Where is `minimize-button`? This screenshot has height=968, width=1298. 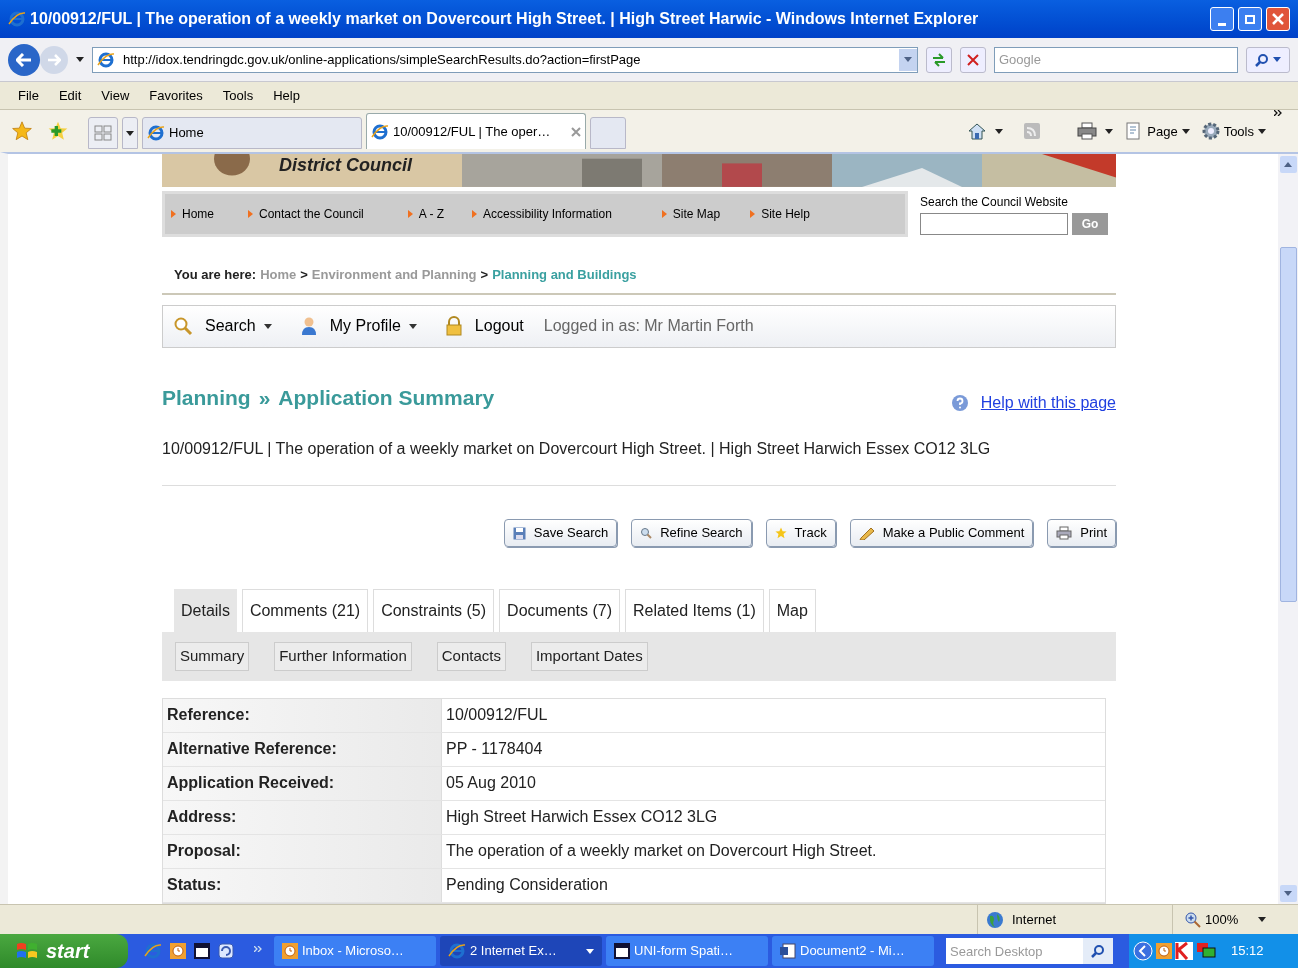
minimize-button is located at coordinates (1222, 19).